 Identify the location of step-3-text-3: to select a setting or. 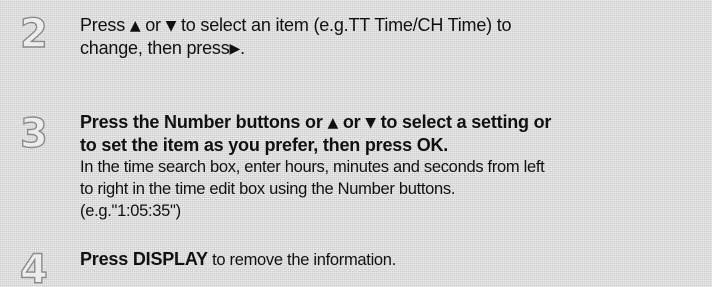
(463, 122).